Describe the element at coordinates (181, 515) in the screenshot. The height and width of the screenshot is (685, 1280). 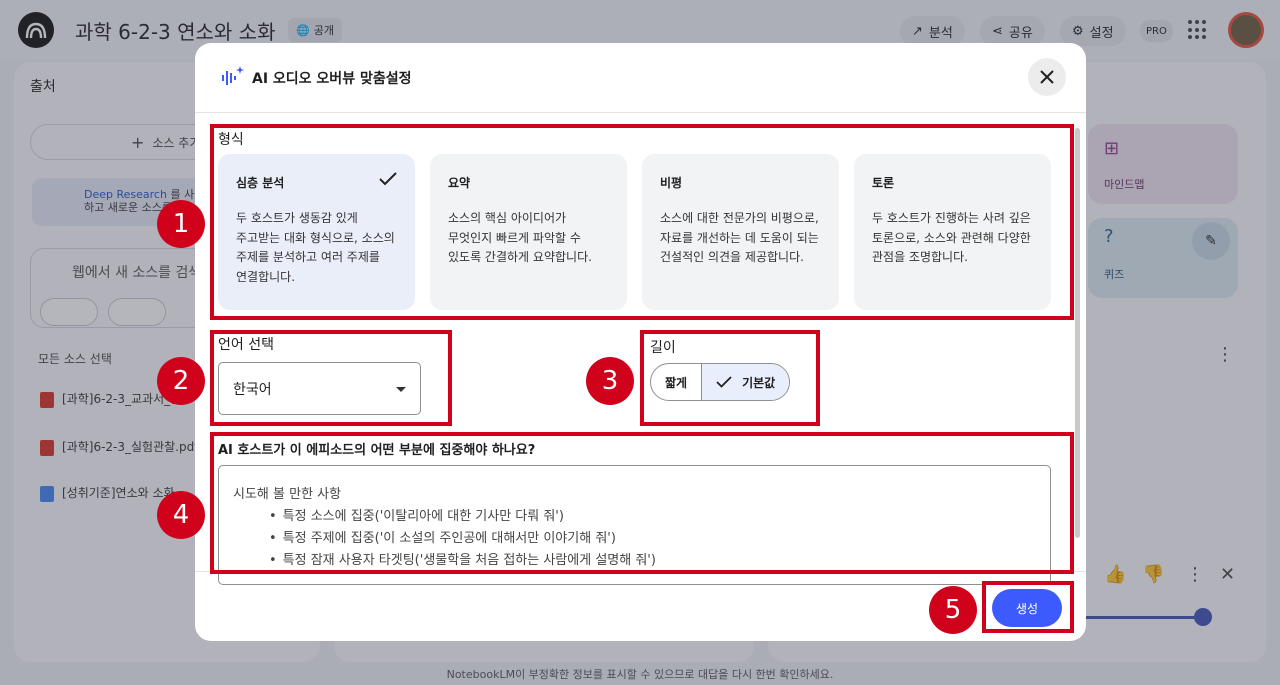
I see `annotation-badge-4: 4` at that location.